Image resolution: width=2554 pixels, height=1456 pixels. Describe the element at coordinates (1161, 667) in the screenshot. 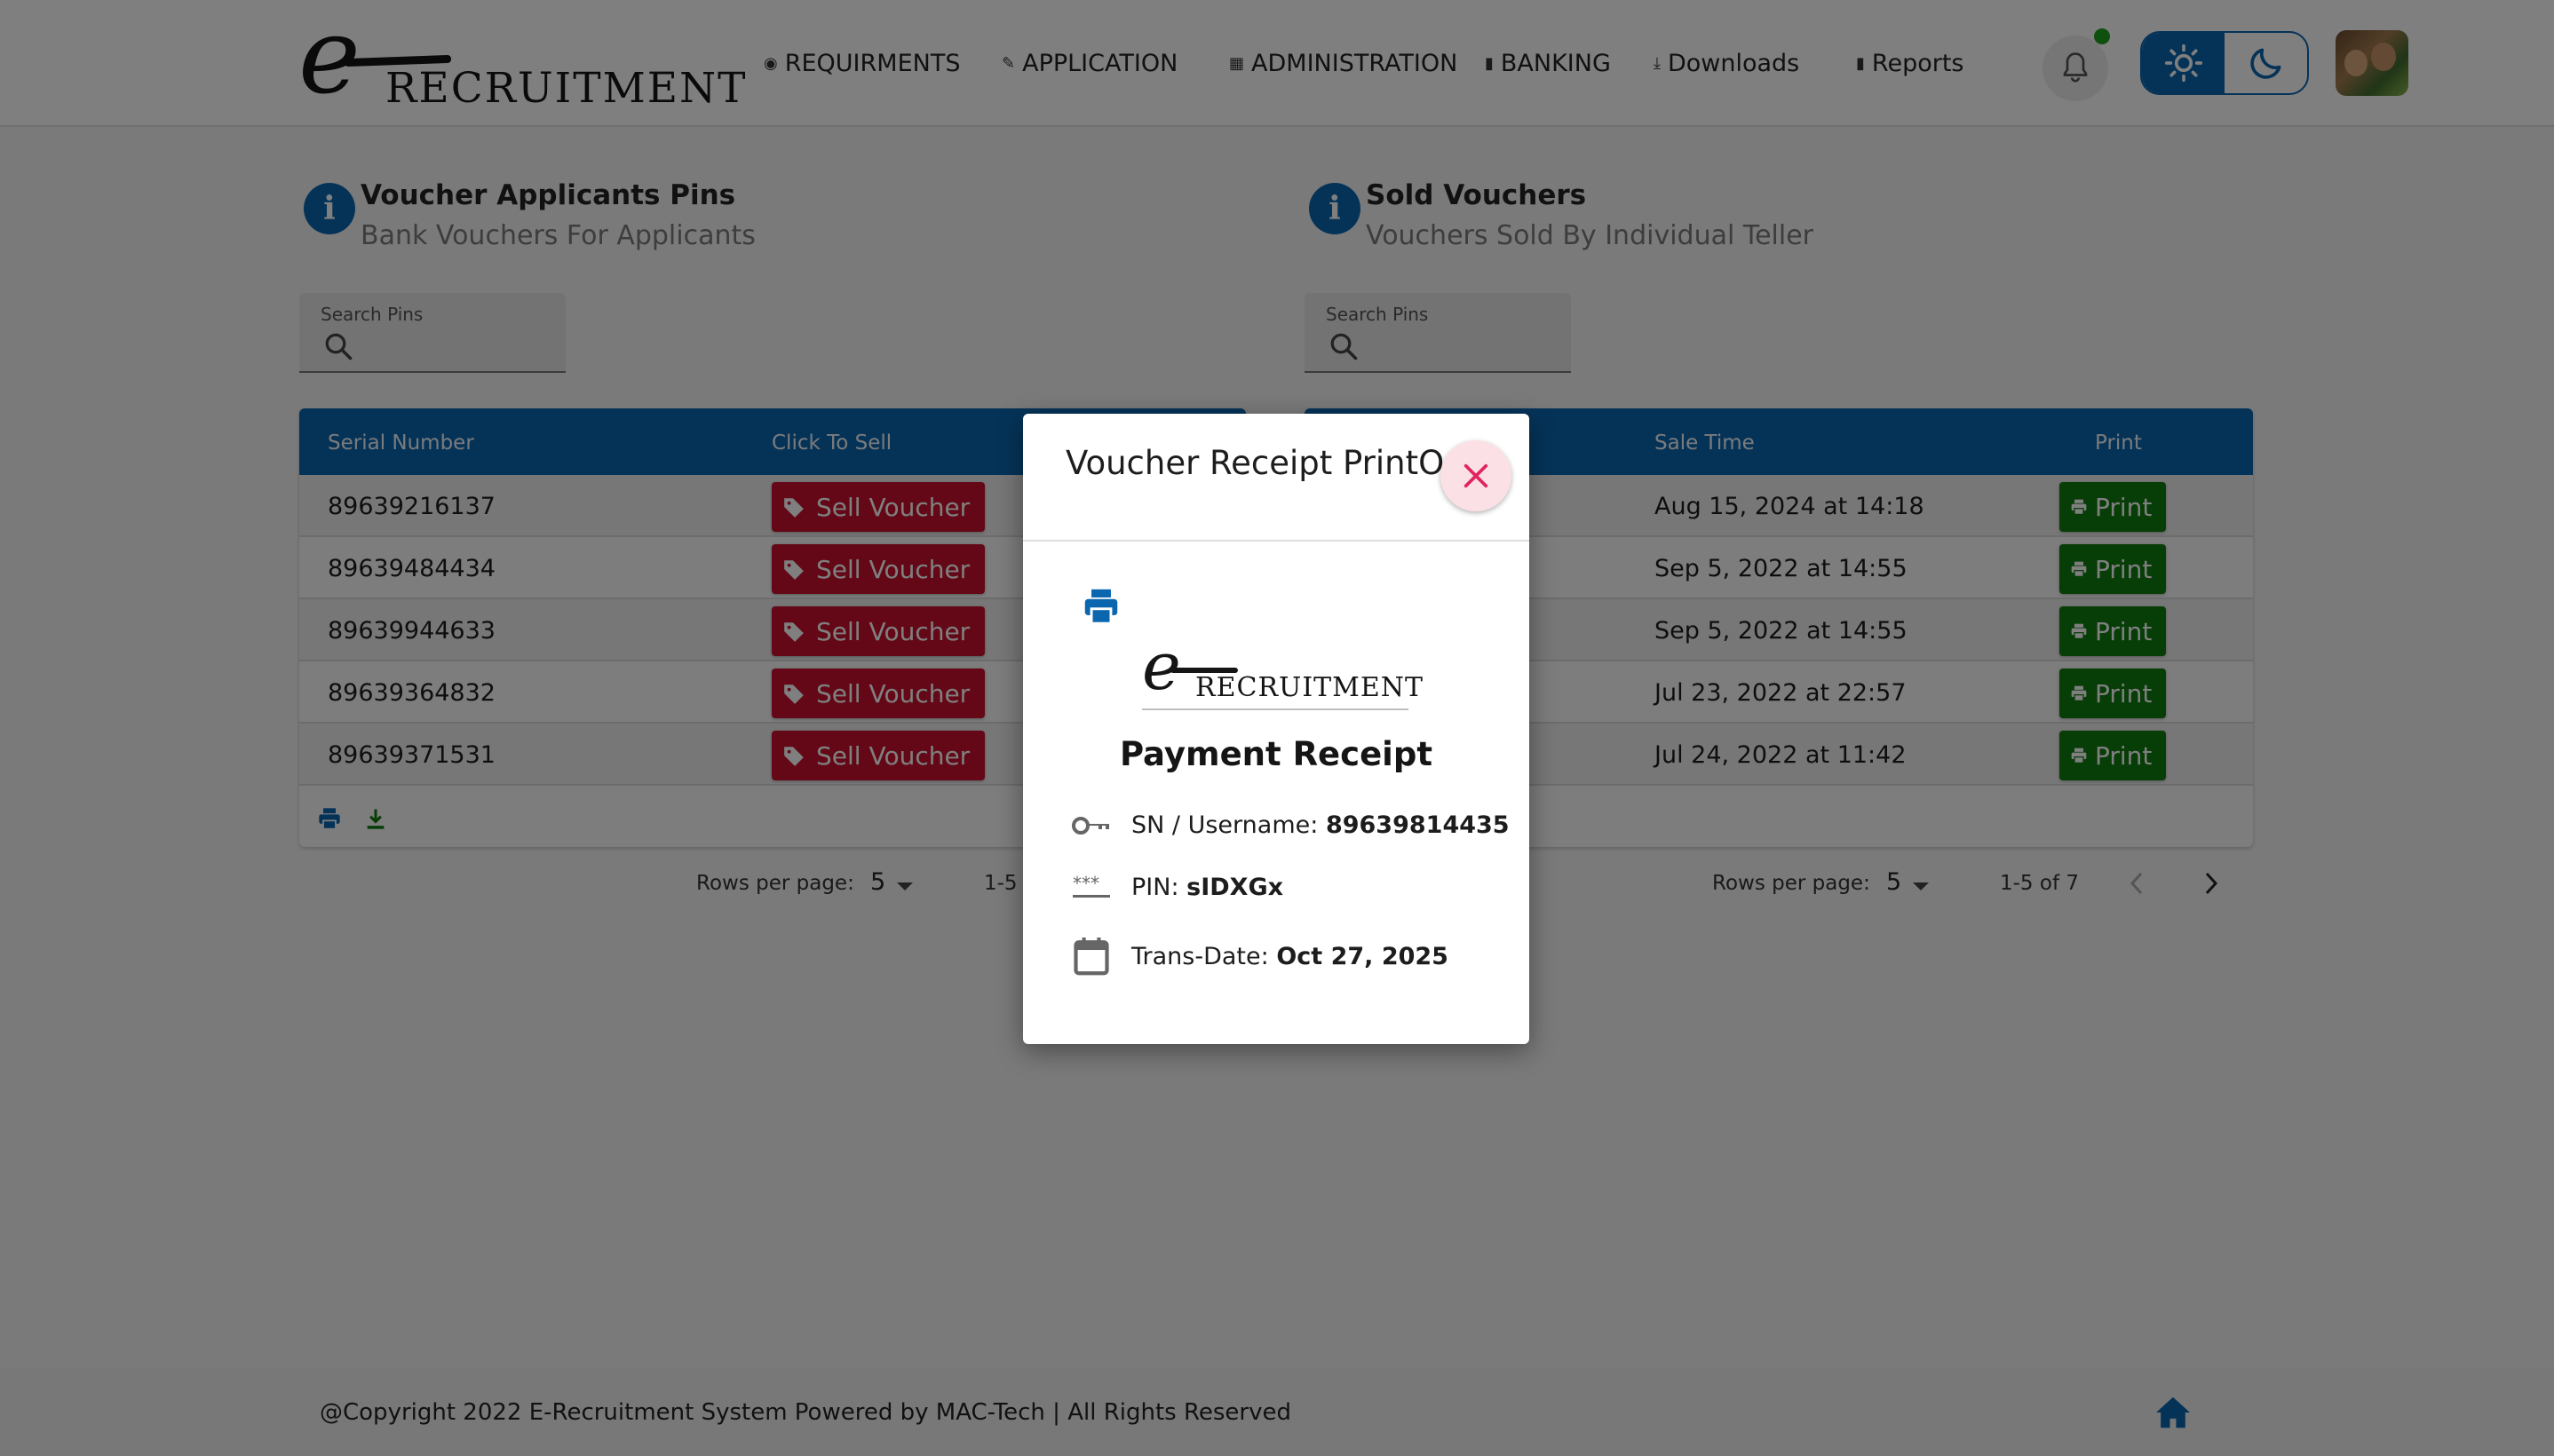

I see `logo-initial: e` at that location.